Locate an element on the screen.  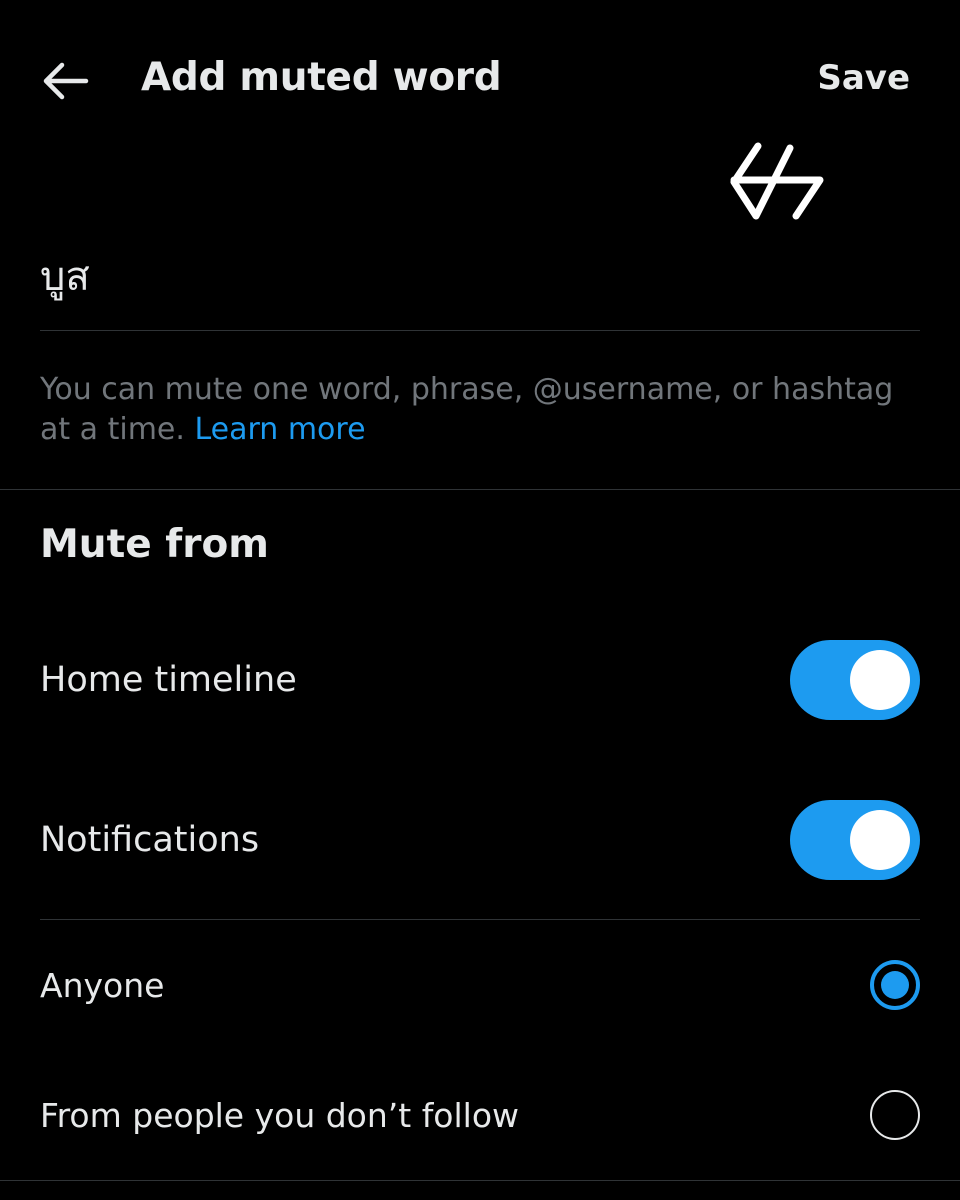
muted-word-value: บูส is located at coordinates (65, 276).